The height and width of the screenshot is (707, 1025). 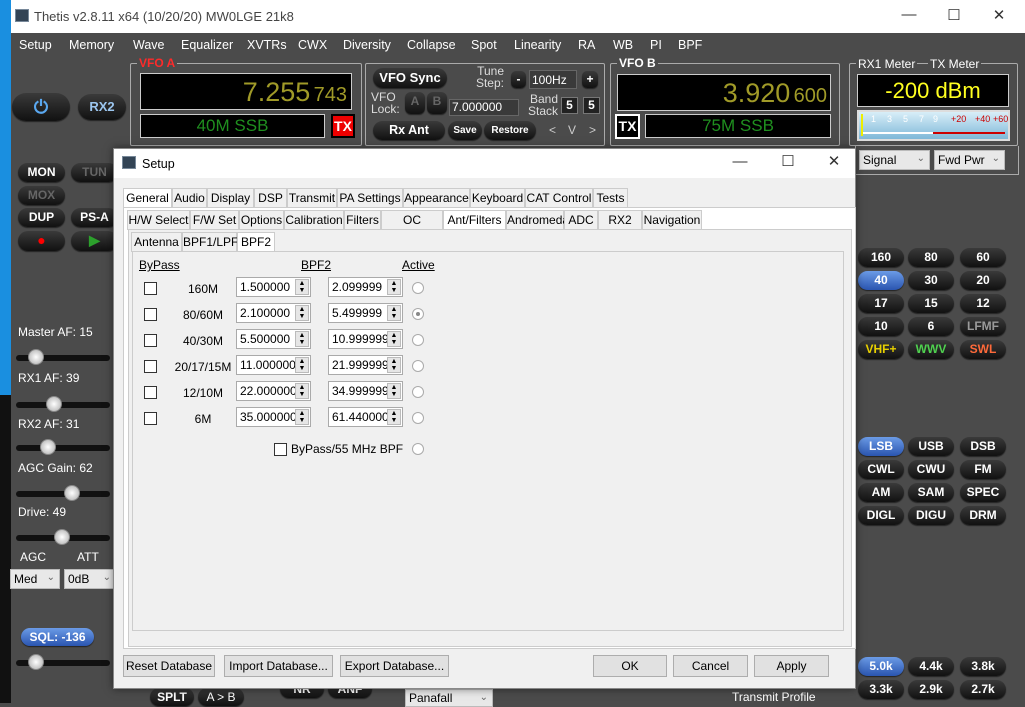 What do you see at coordinates (983, 469) in the screenshot?
I see `mode-button-fm: FM` at bounding box center [983, 469].